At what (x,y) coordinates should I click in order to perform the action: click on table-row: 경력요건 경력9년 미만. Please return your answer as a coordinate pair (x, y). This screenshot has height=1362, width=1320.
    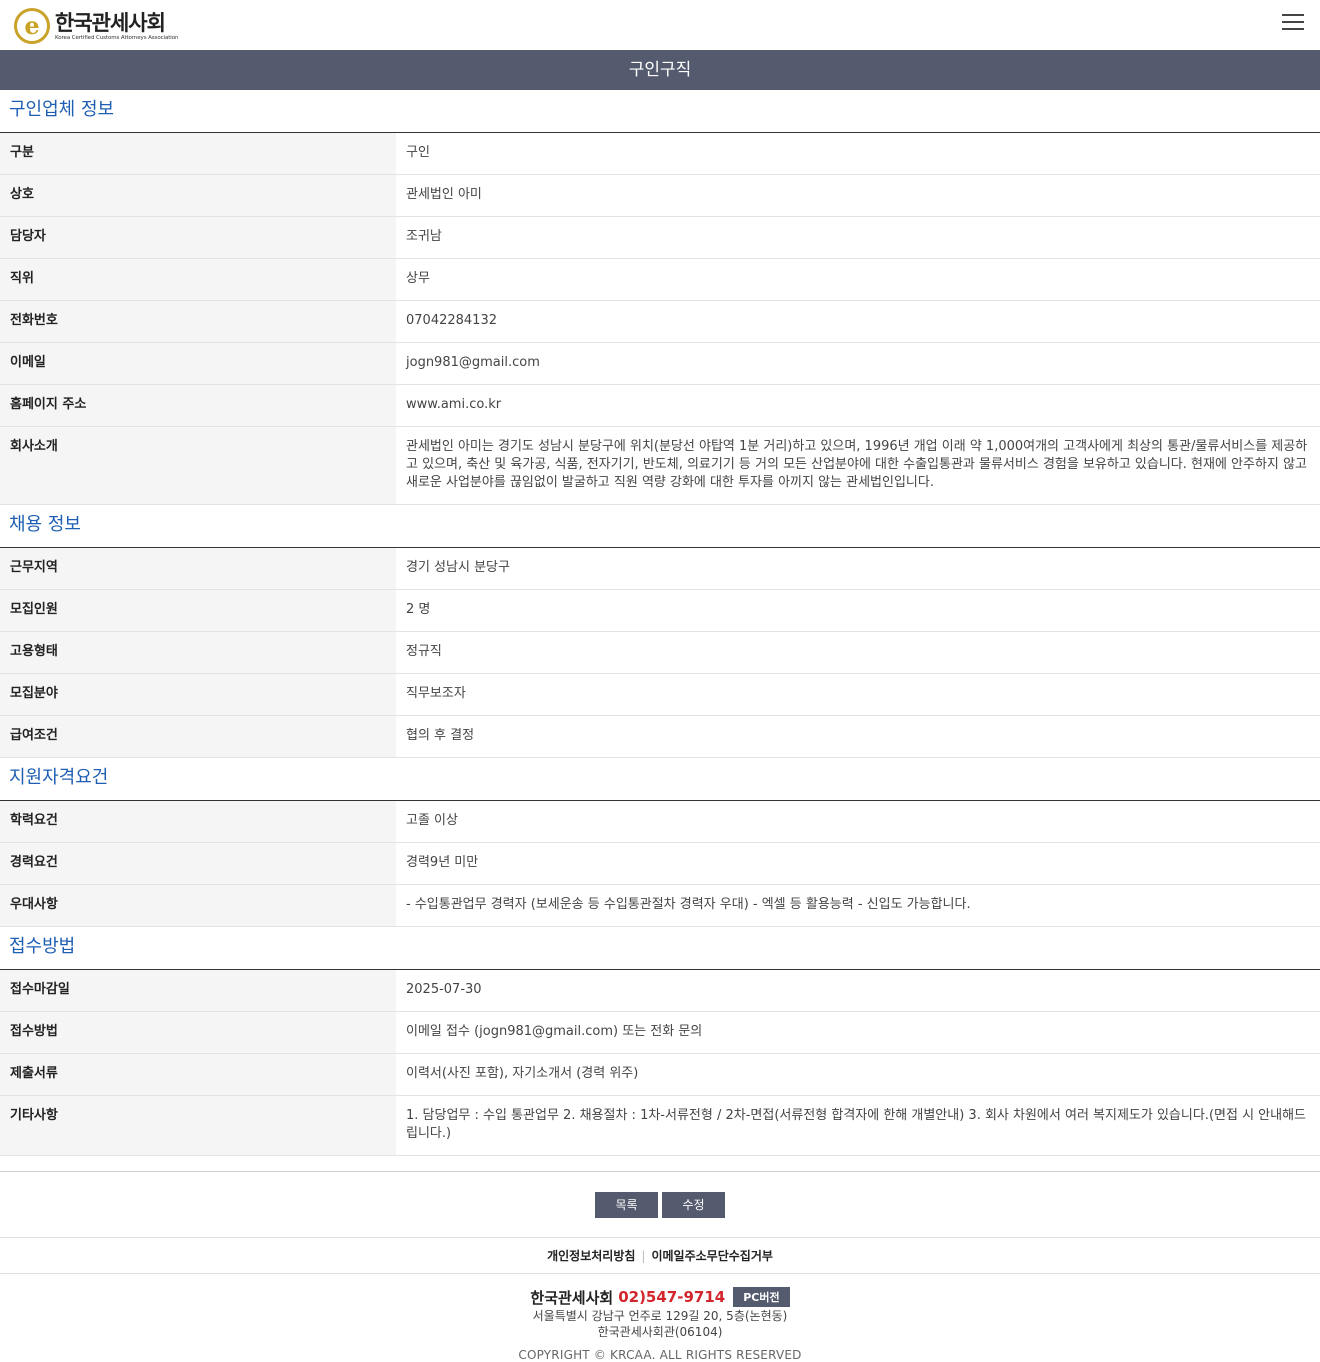
    Looking at the image, I should click on (660, 863).